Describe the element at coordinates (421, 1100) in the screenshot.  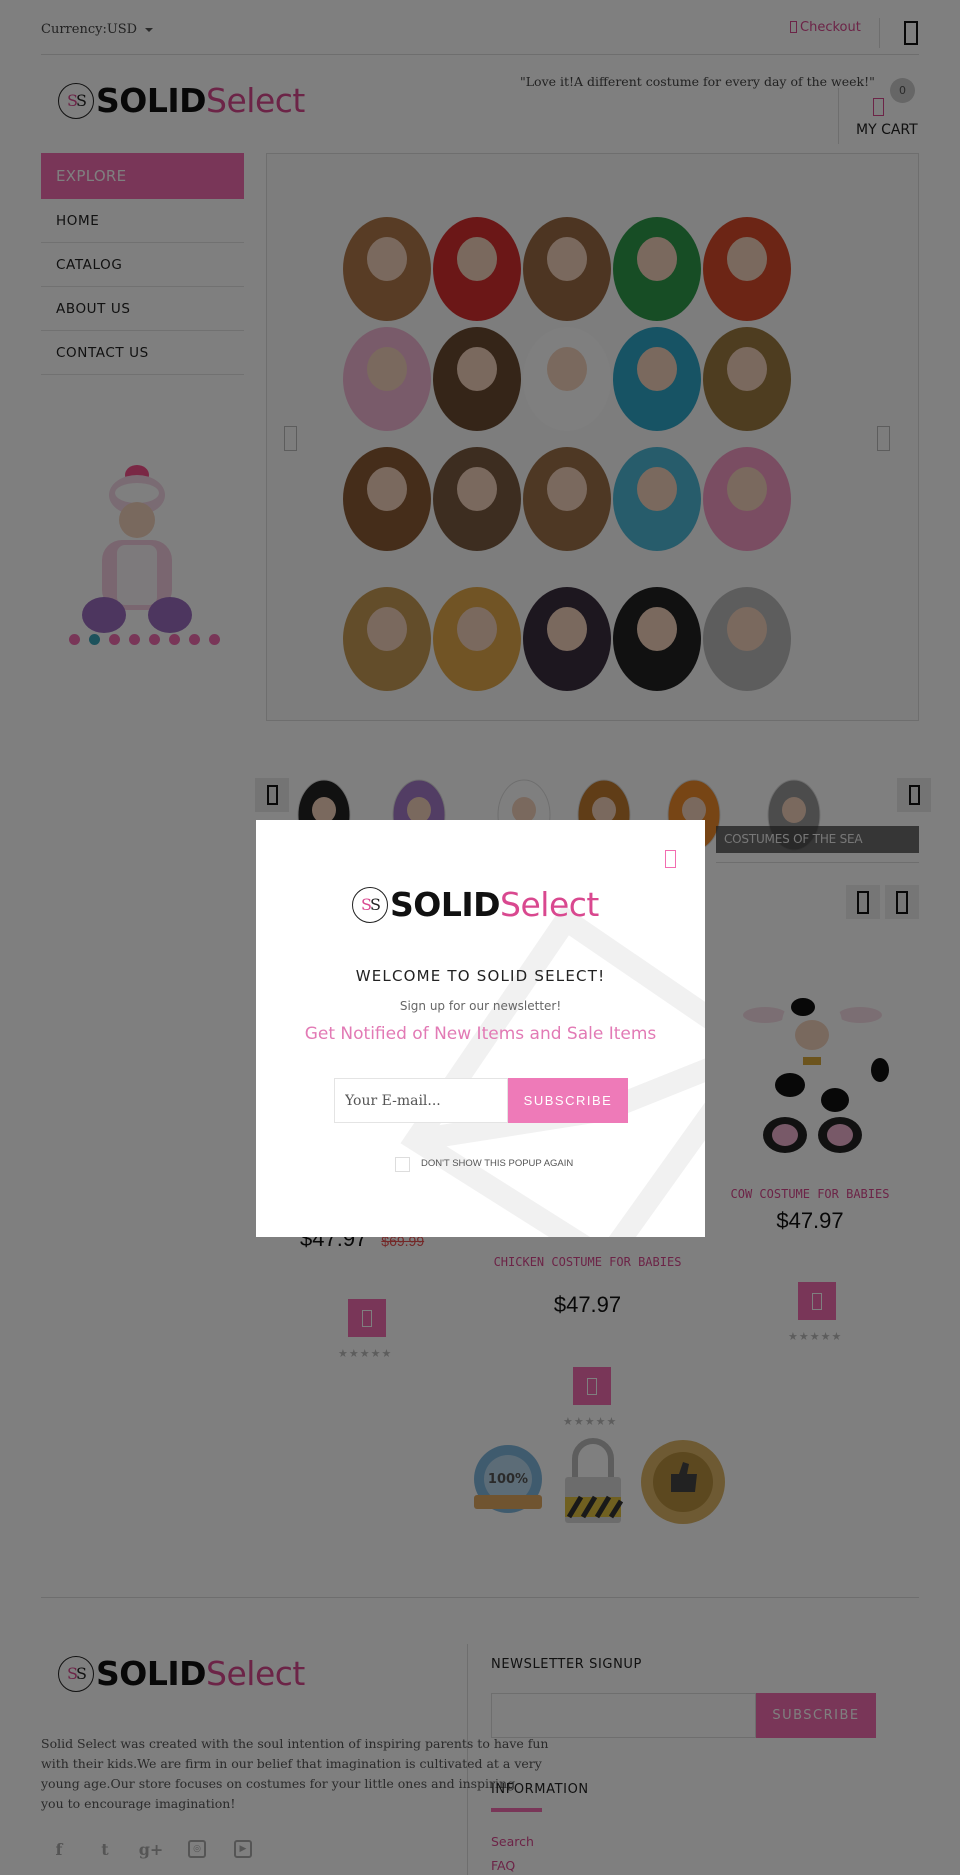
I see `modal-email-input` at that location.